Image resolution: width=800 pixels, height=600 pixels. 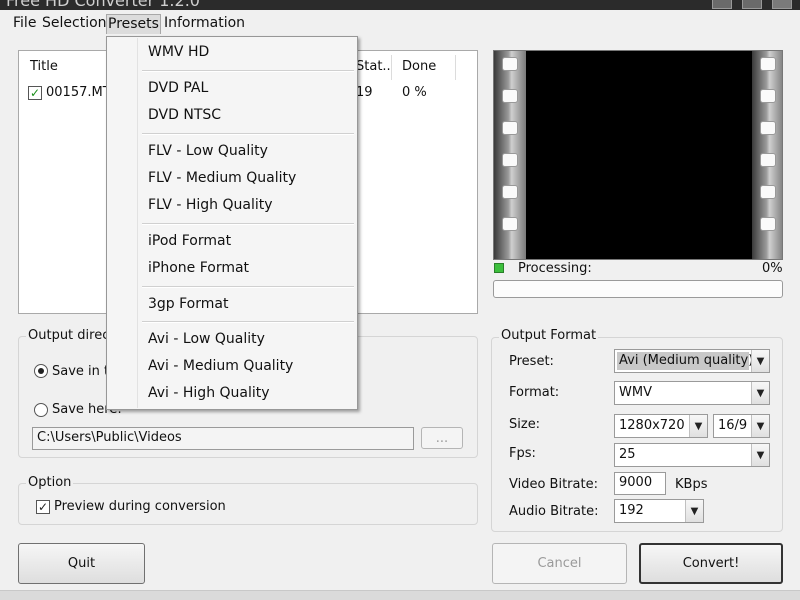 I want to click on processing-percent: 0%, so click(x=772, y=268).